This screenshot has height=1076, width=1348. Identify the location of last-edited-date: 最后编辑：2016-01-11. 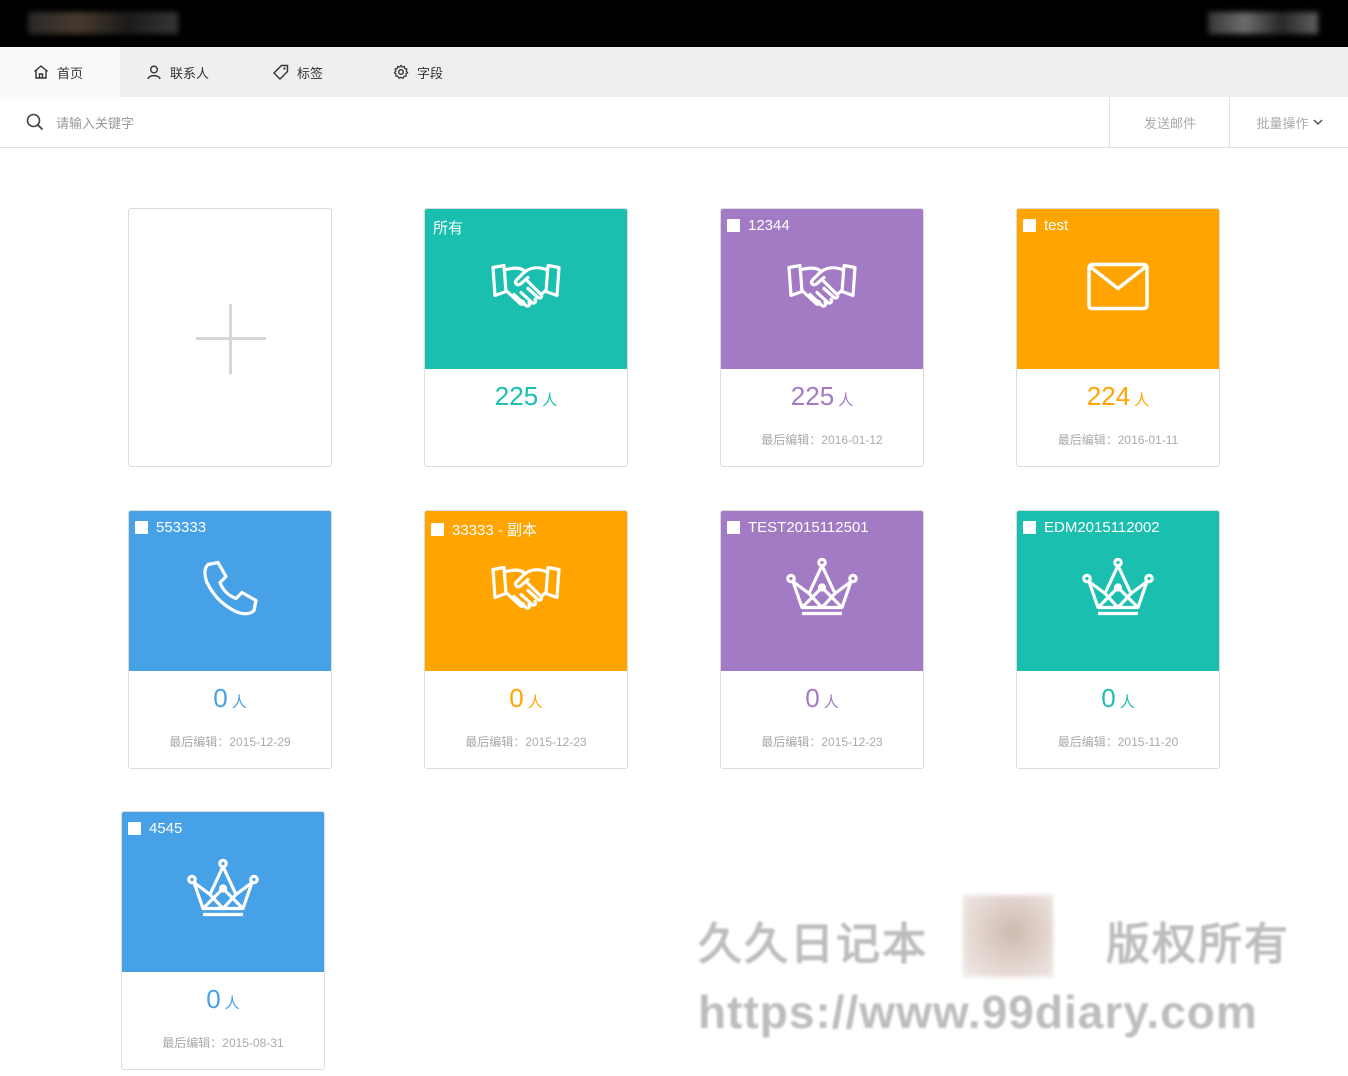
(1118, 440).